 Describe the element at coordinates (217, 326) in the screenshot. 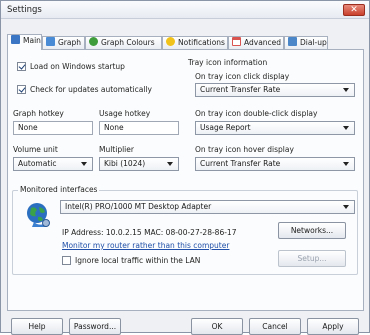

I see `ok-button: OK` at that location.